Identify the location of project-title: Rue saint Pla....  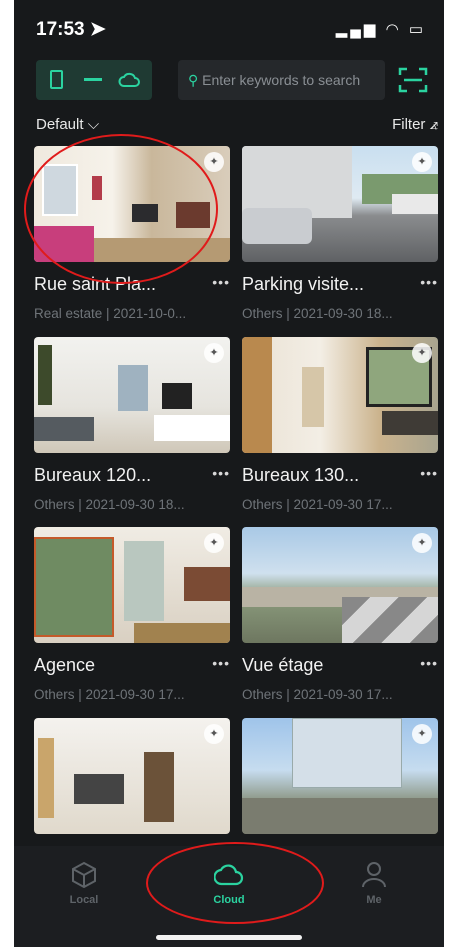
(95, 284).